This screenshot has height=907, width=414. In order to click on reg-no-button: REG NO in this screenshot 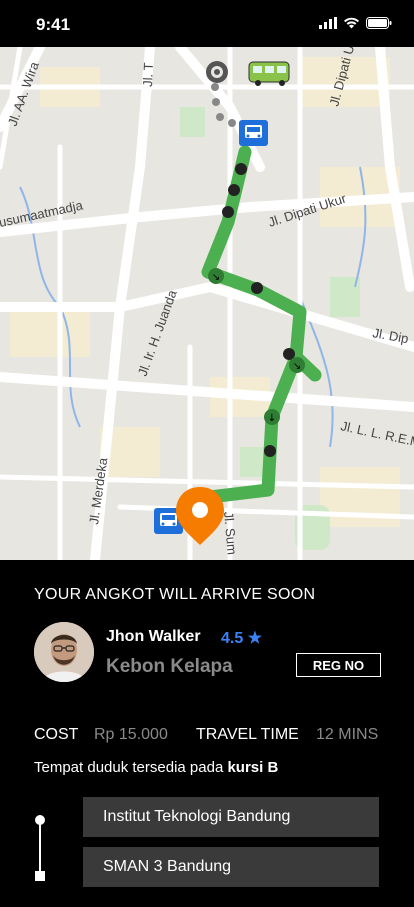, I will do `click(338, 665)`.